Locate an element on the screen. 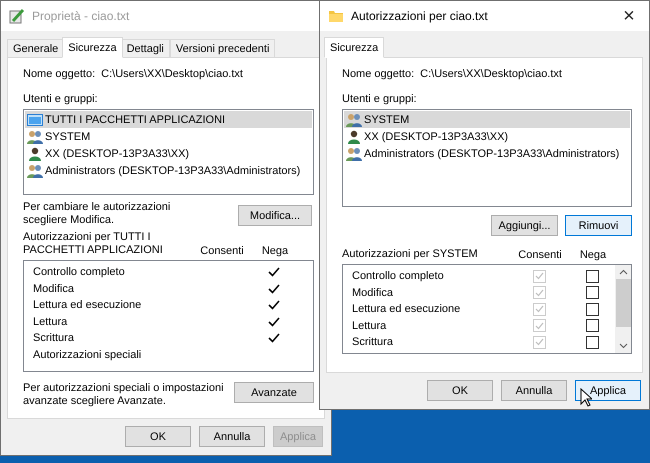  advanced-button: Avanzate is located at coordinates (274, 392).